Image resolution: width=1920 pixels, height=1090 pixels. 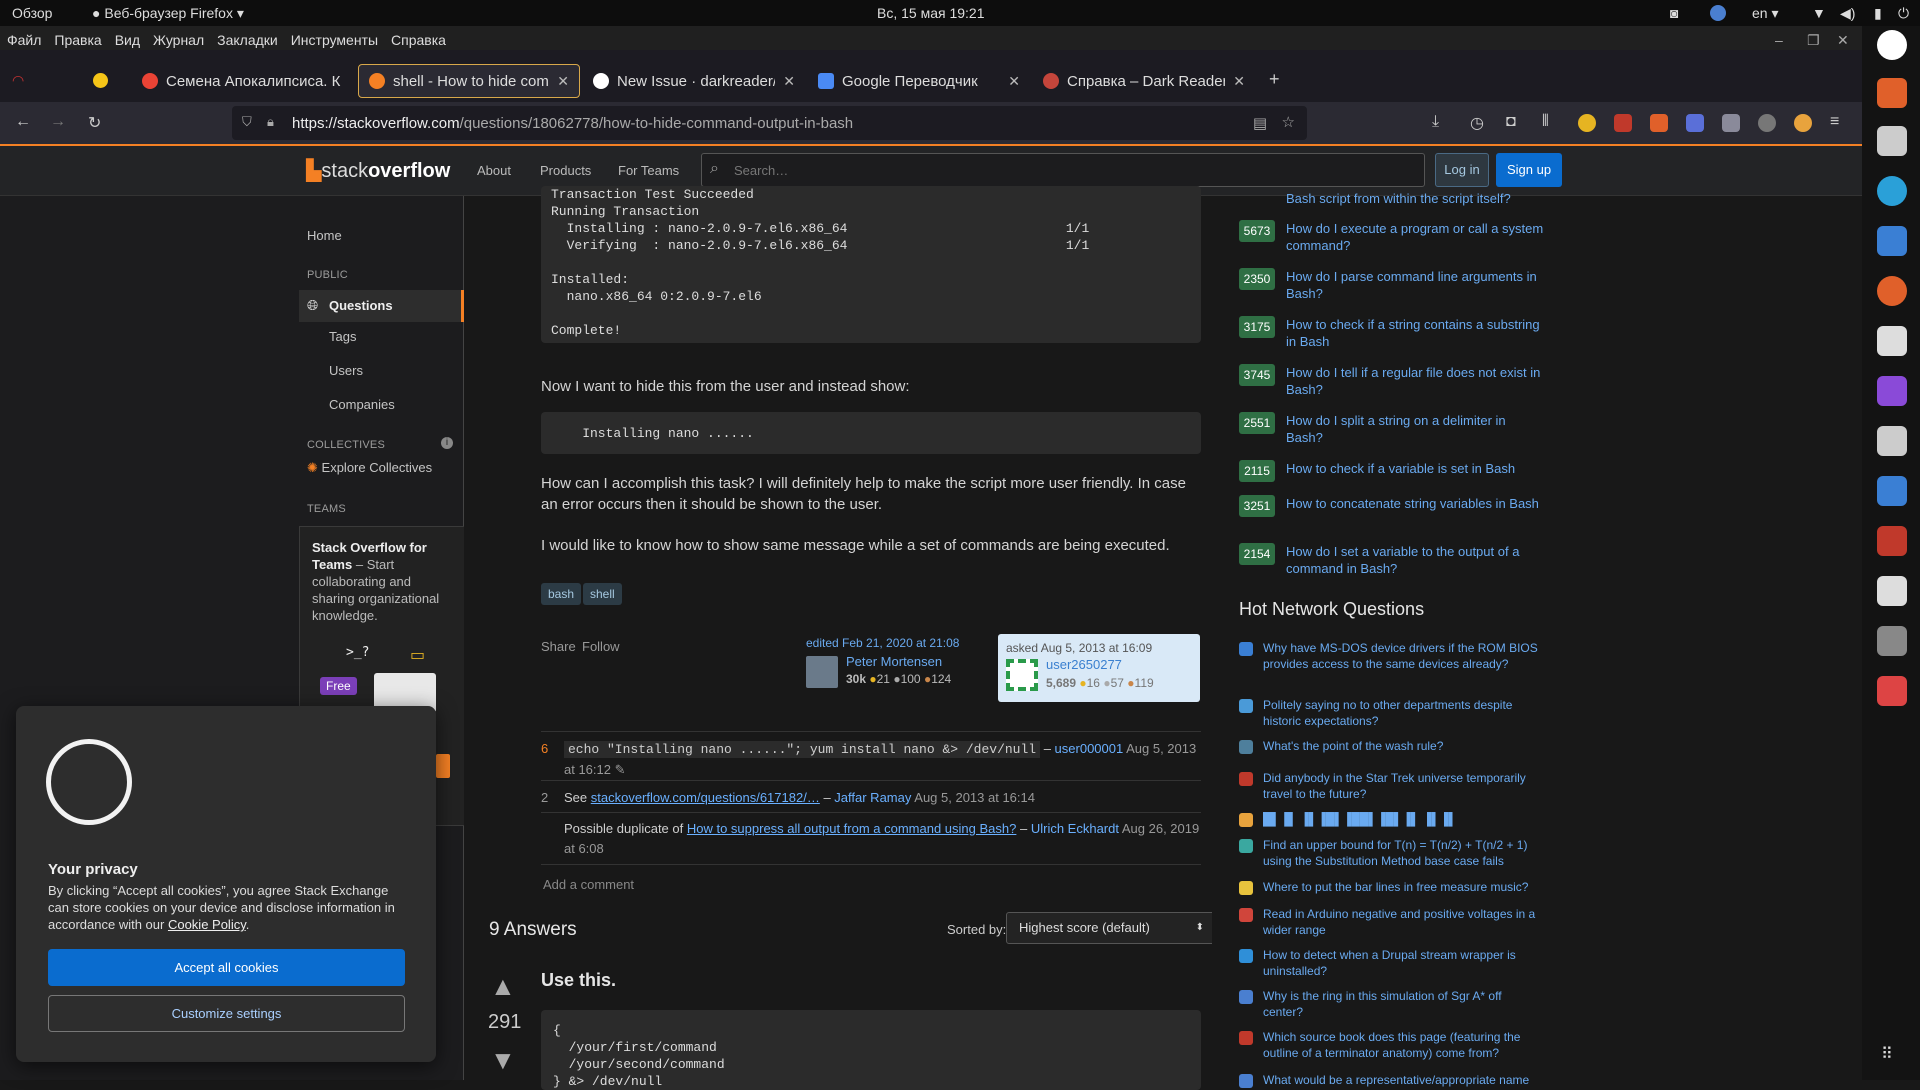 I want to click on reader-view-icon: ▤, so click(x=1260, y=123).